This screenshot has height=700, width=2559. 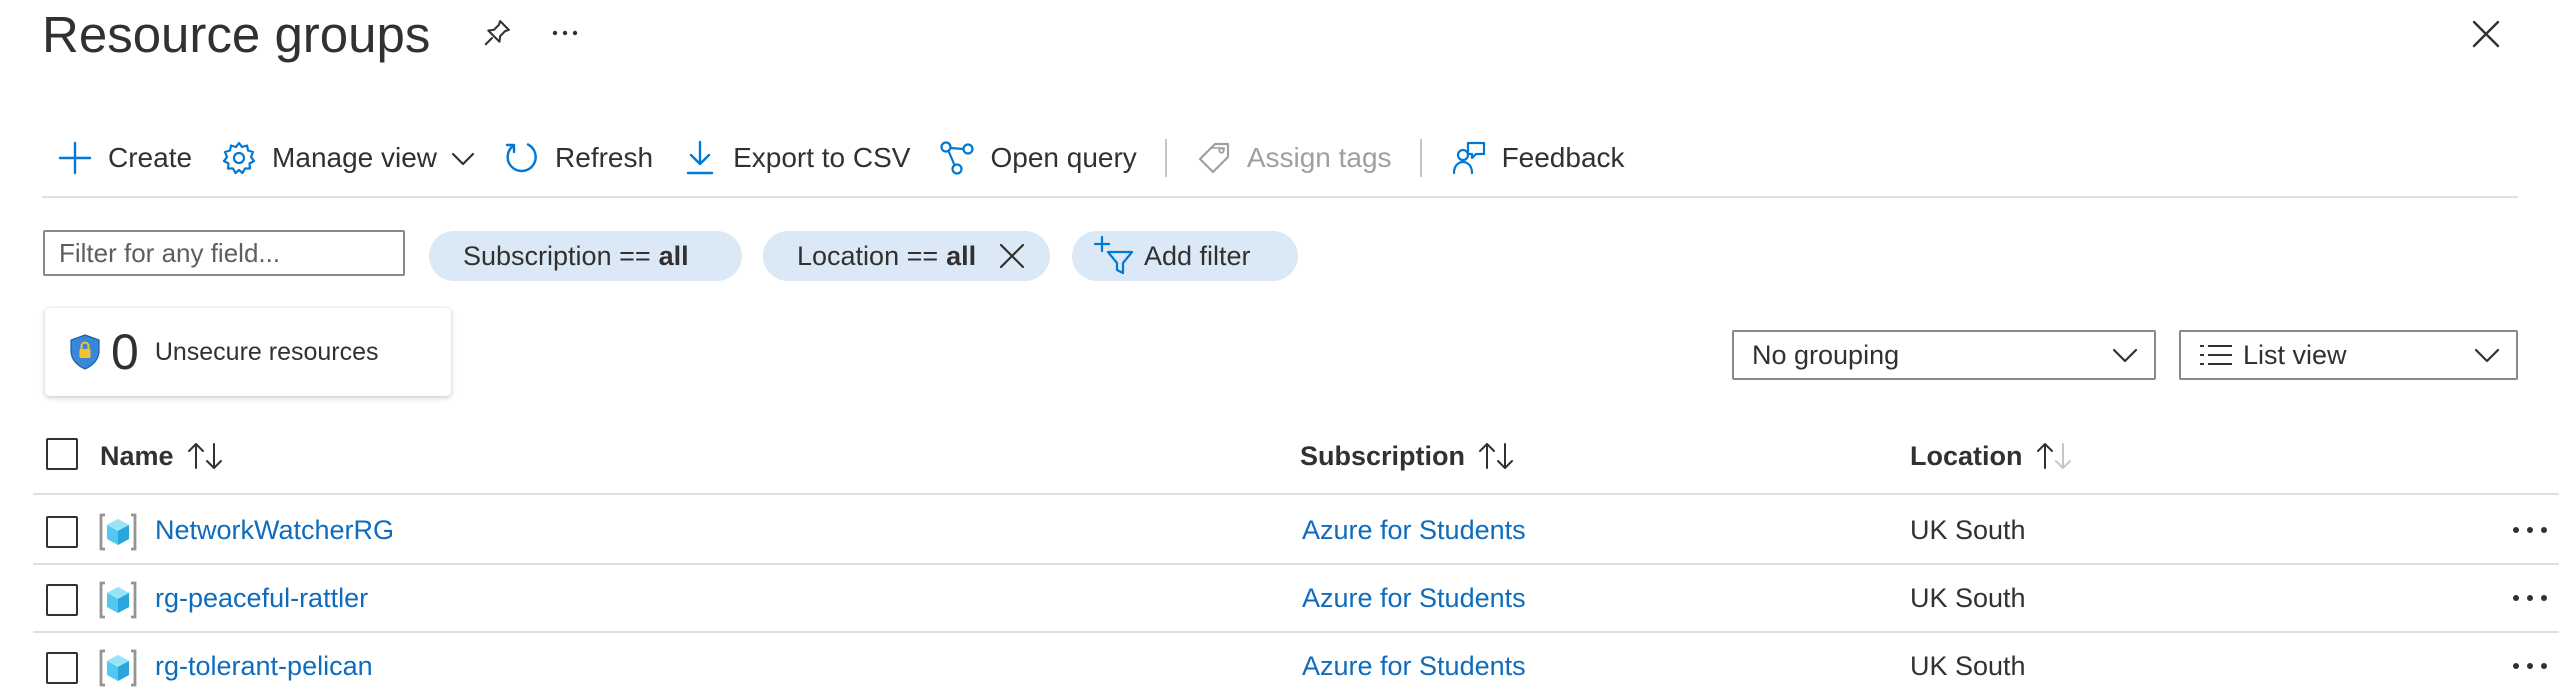 What do you see at coordinates (673, 255) in the screenshot?
I see `subscription-filter-value: all` at bounding box center [673, 255].